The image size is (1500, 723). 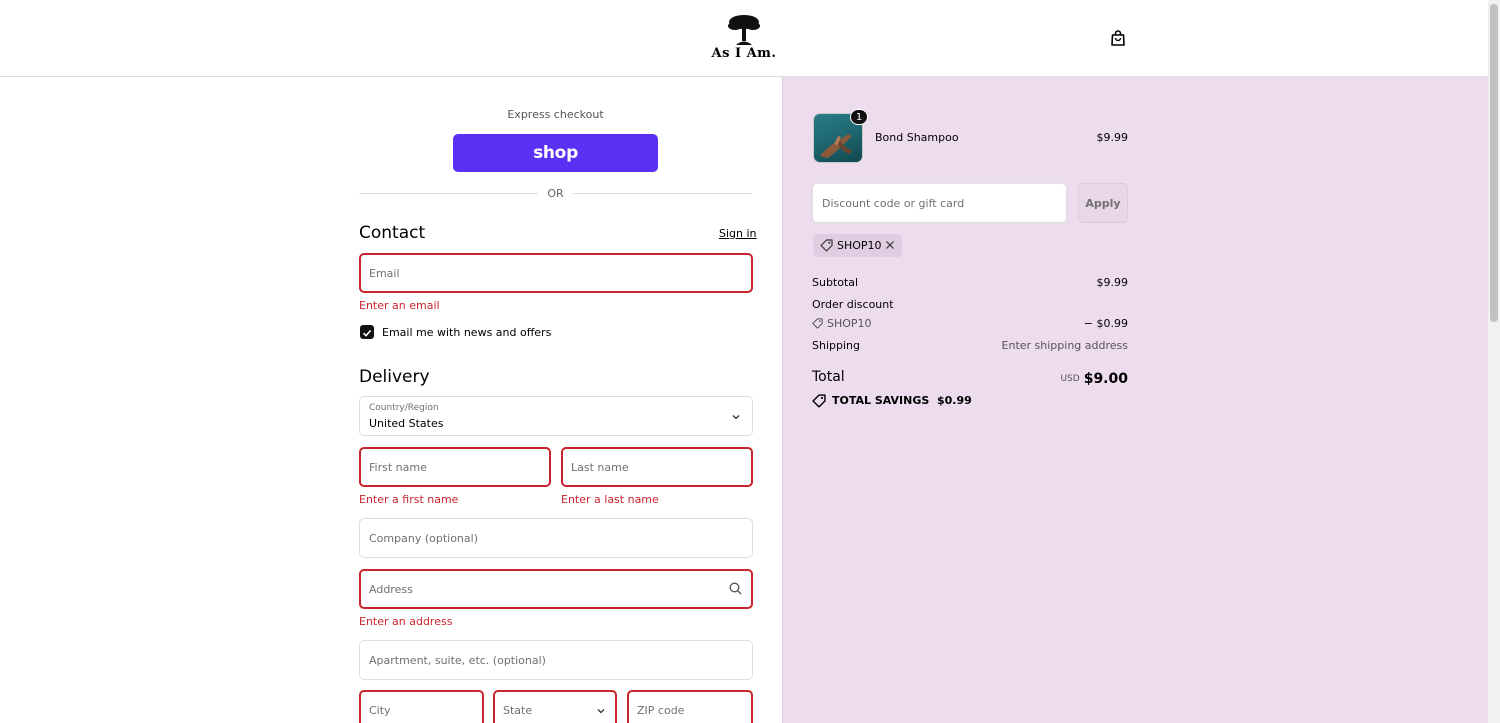 I want to click on applied-discount-code: SHOP10, so click(x=859, y=245).